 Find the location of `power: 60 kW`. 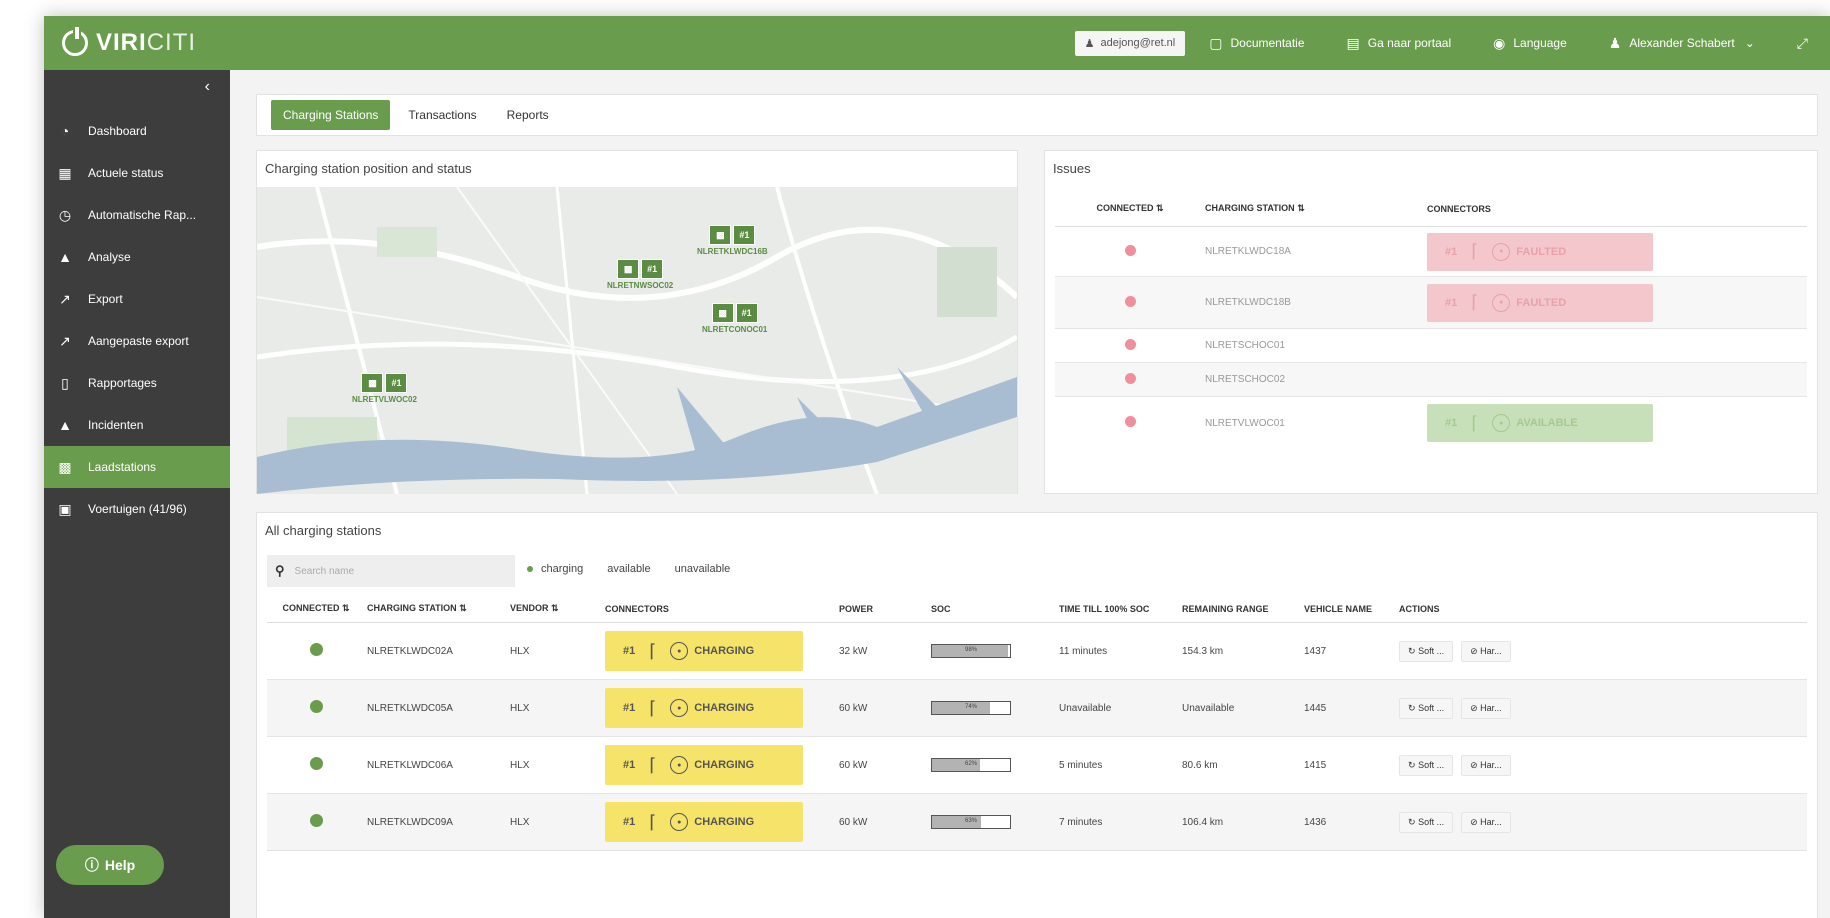

power: 60 kW is located at coordinates (853, 708).